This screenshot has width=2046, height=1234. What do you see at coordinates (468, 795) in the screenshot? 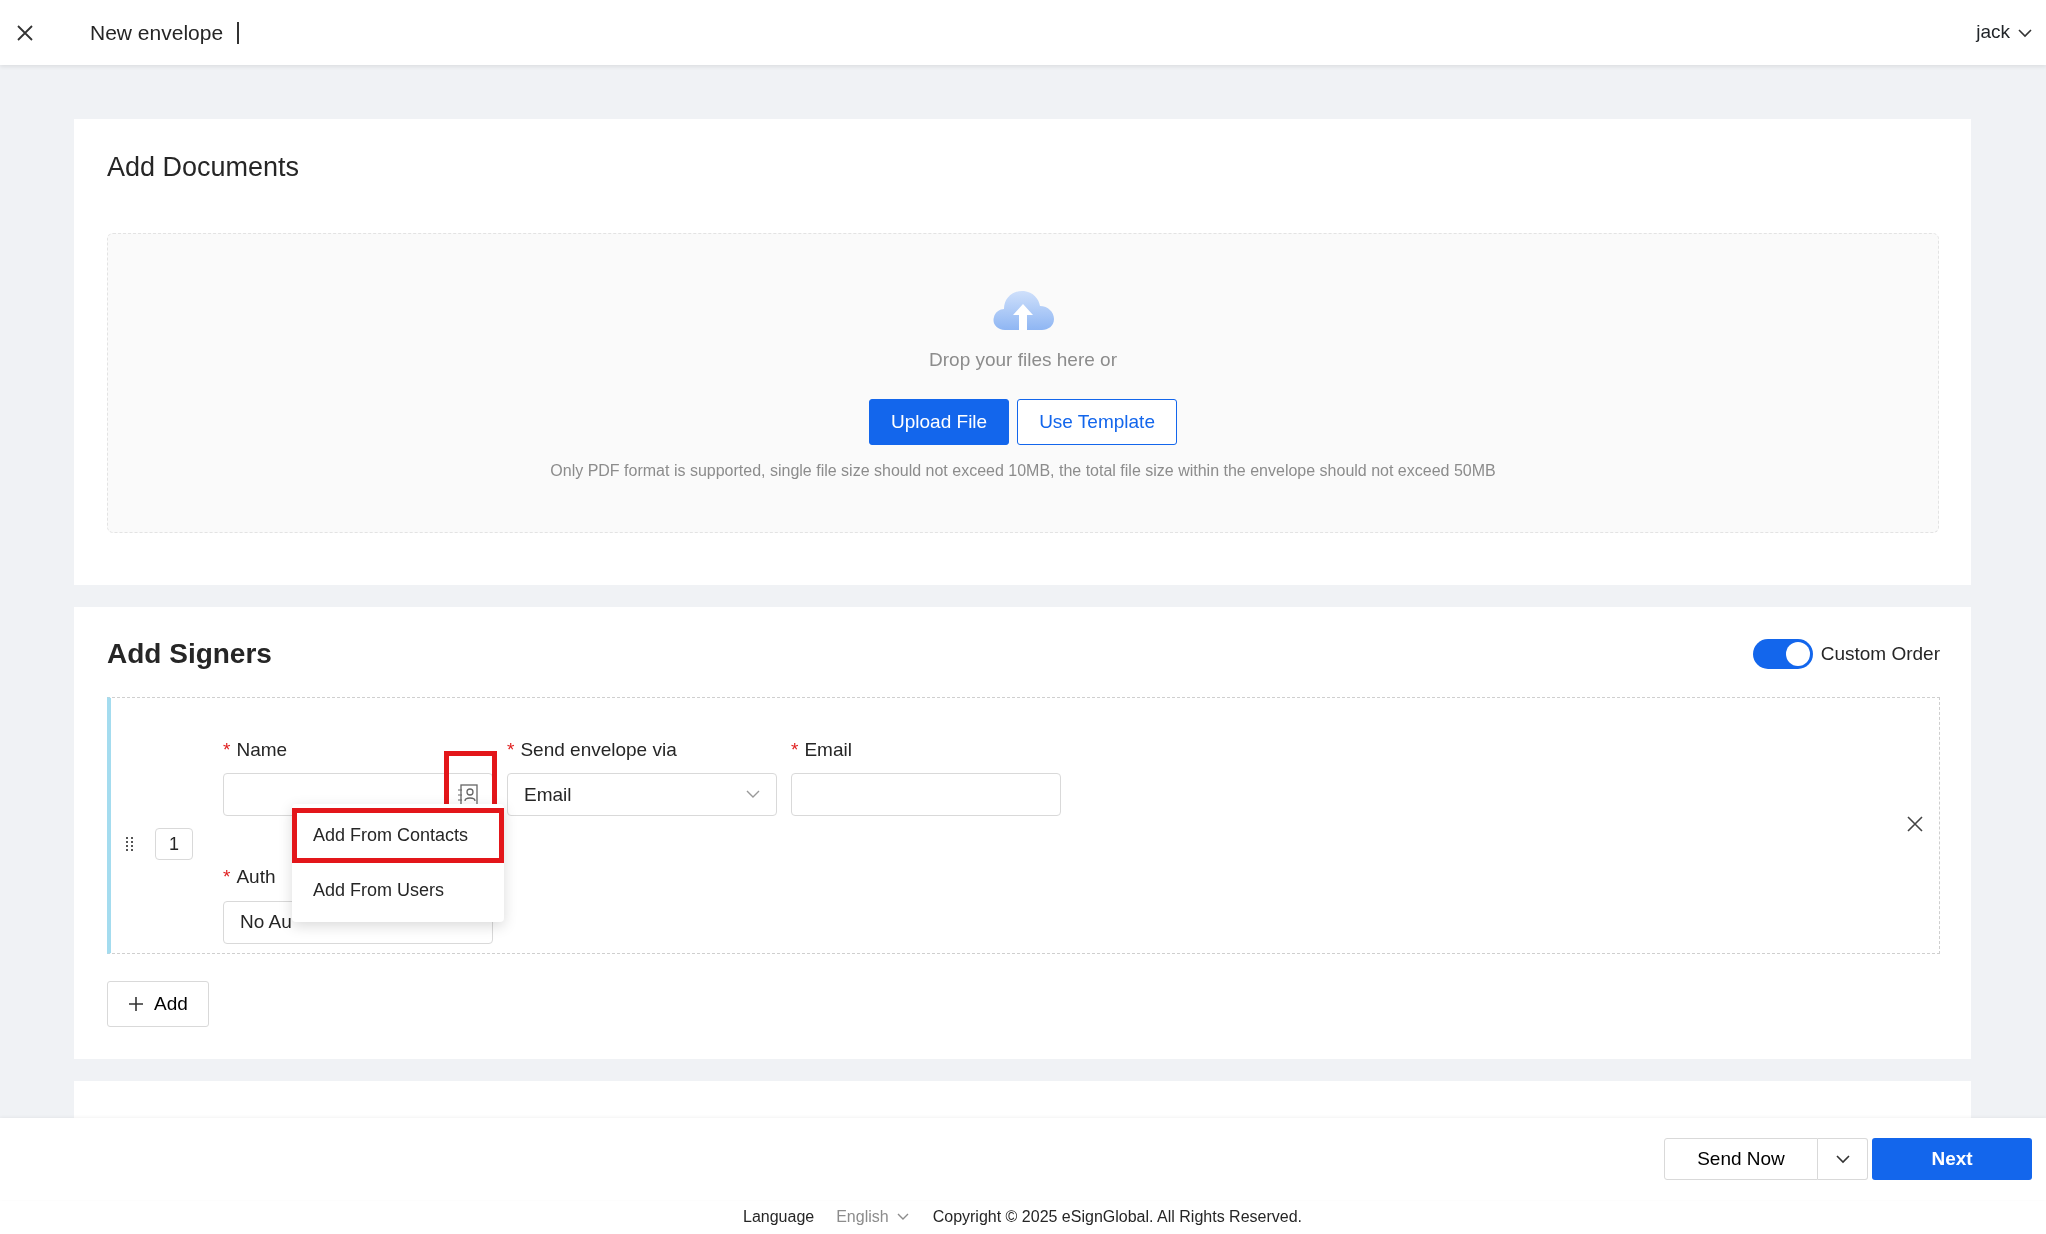
I see `contact-card-icon` at bounding box center [468, 795].